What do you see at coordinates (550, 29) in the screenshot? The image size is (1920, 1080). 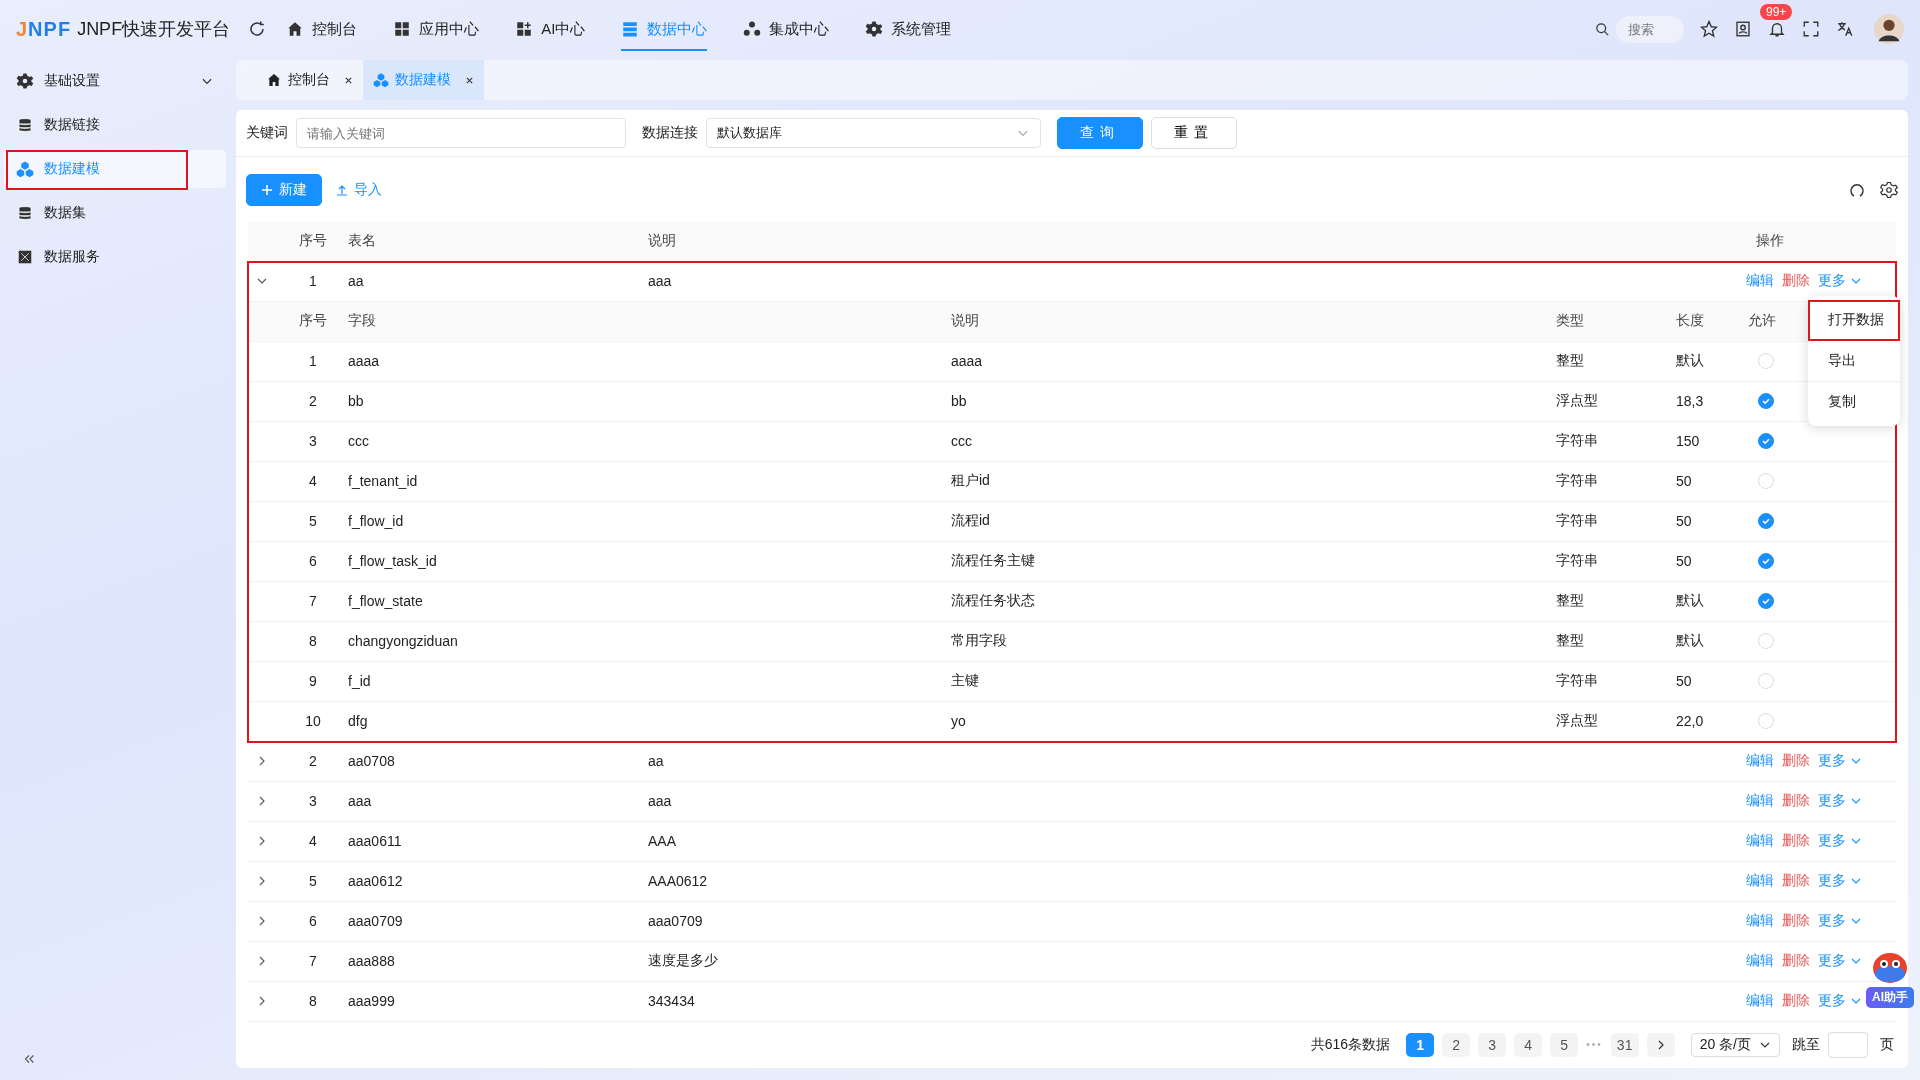 I see `nav-tab: AI中心` at bounding box center [550, 29].